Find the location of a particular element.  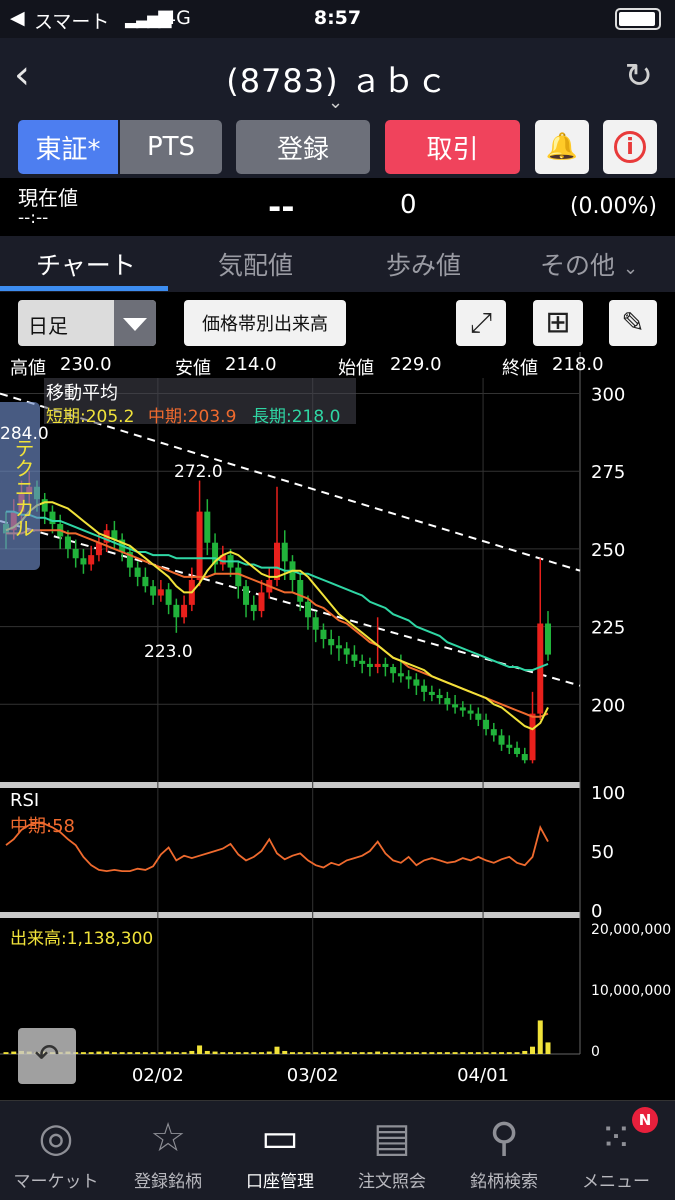

tab-chart: チャート is located at coordinates (86, 264).